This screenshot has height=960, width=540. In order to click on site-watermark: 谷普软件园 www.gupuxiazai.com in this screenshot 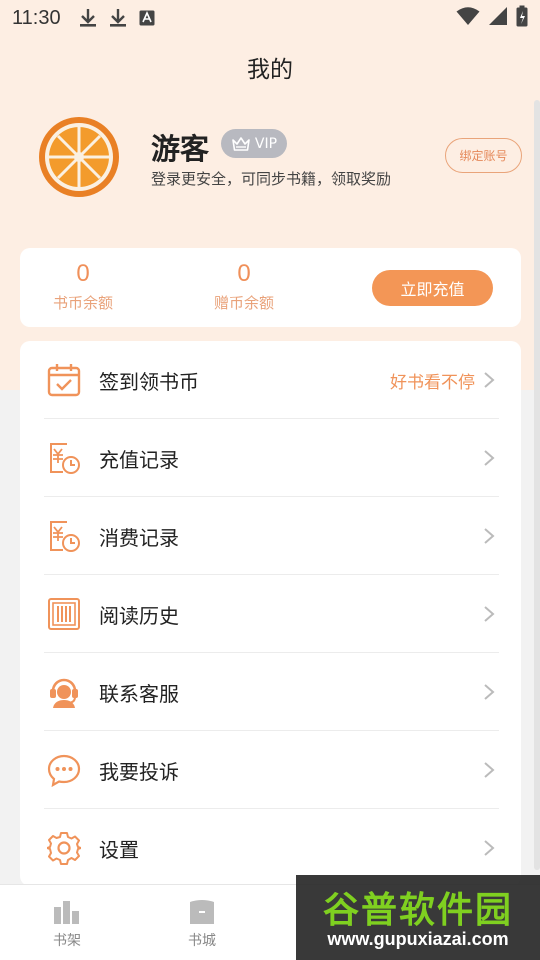, I will do `click(418, 917)`.